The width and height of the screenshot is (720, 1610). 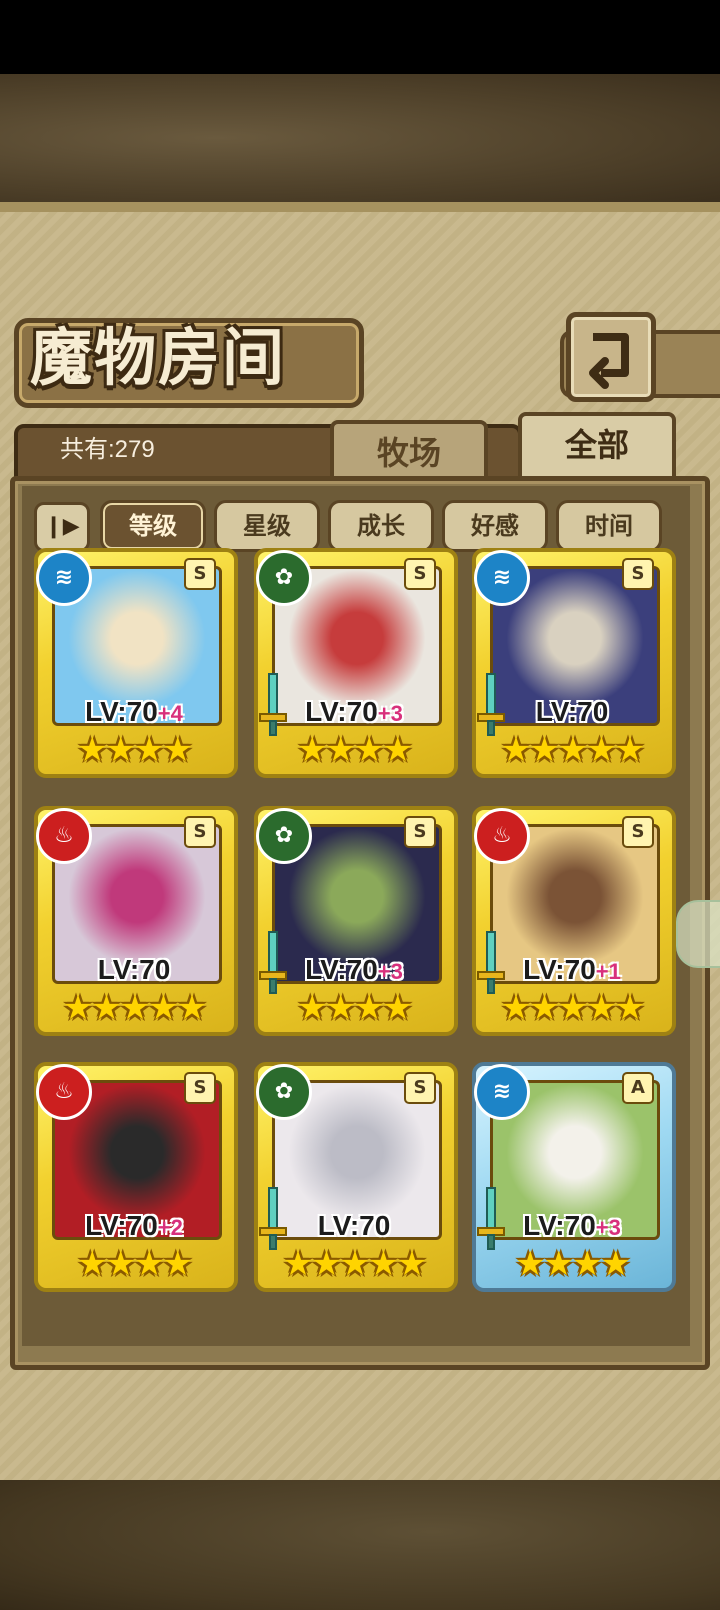 What do you see at coordinates (356, 1177) in the screenshot?
I see `monster-card: S ✿ LV:70 ★★★★★` at bounding box center [356, 1177].